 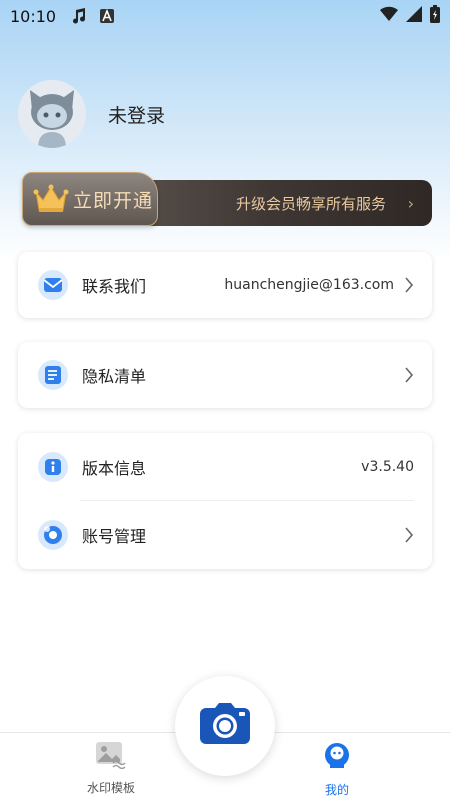 What do you see at coordinates (410, 203) in the screenshot?
I see `chevron-right-icon: ›` at bounding box center [410, 203].